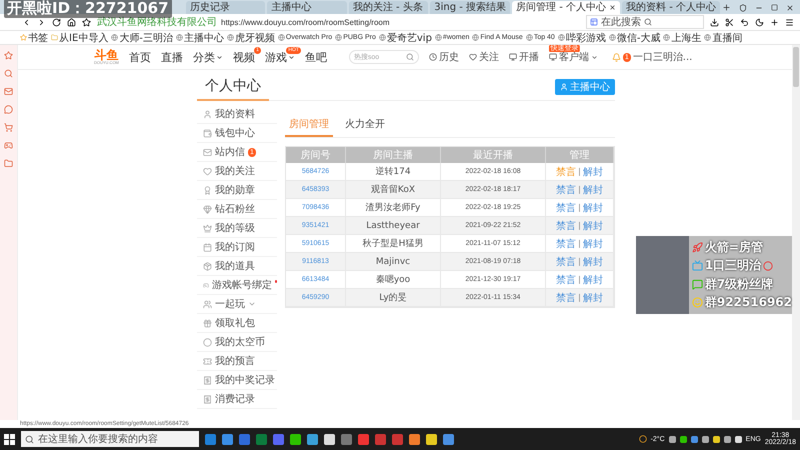 The image size is (800, 450). What do you see at coordinates (8, 163) in the screenshot?
I see `folder-icon` at bounding box center [8, 163].